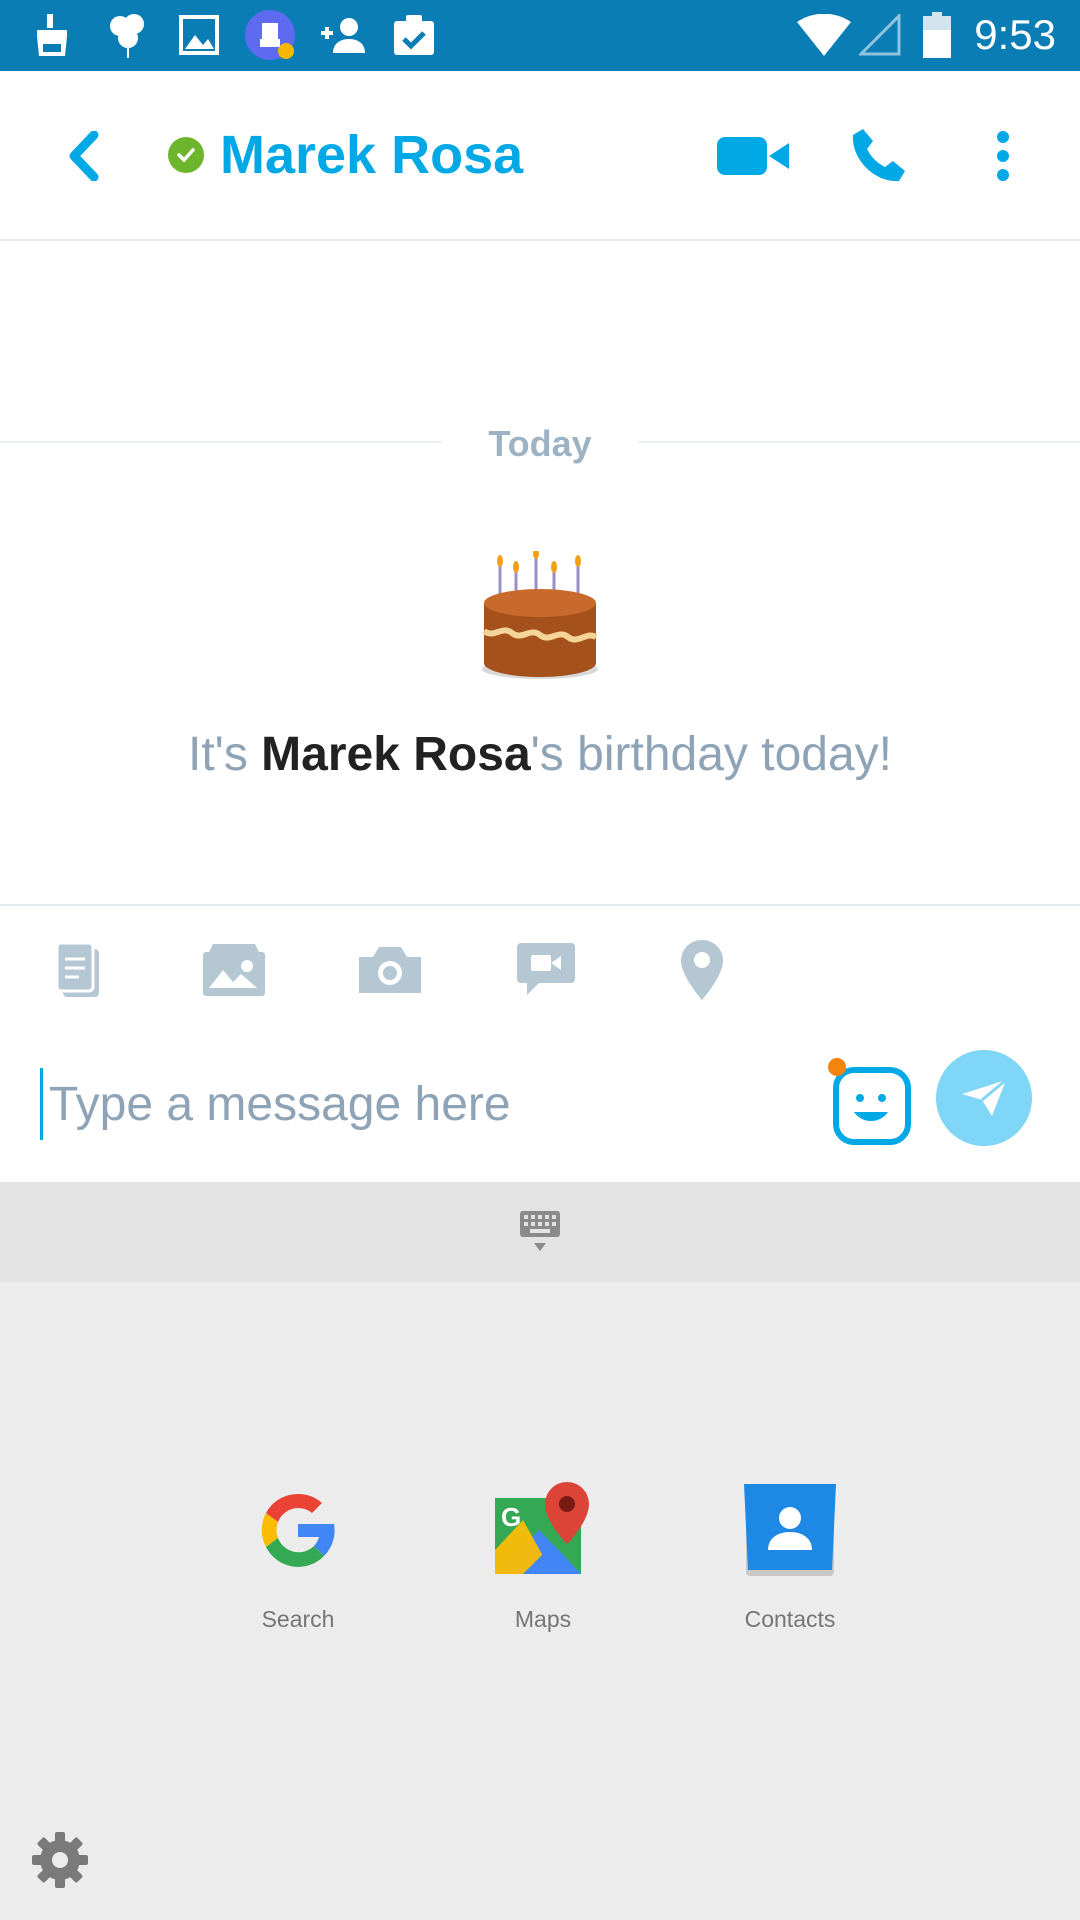 The image size is (1080, 1920). Describe the element at coordinates (414, 35) in the screenshot. I see `clipboard-check-icon` at that location.